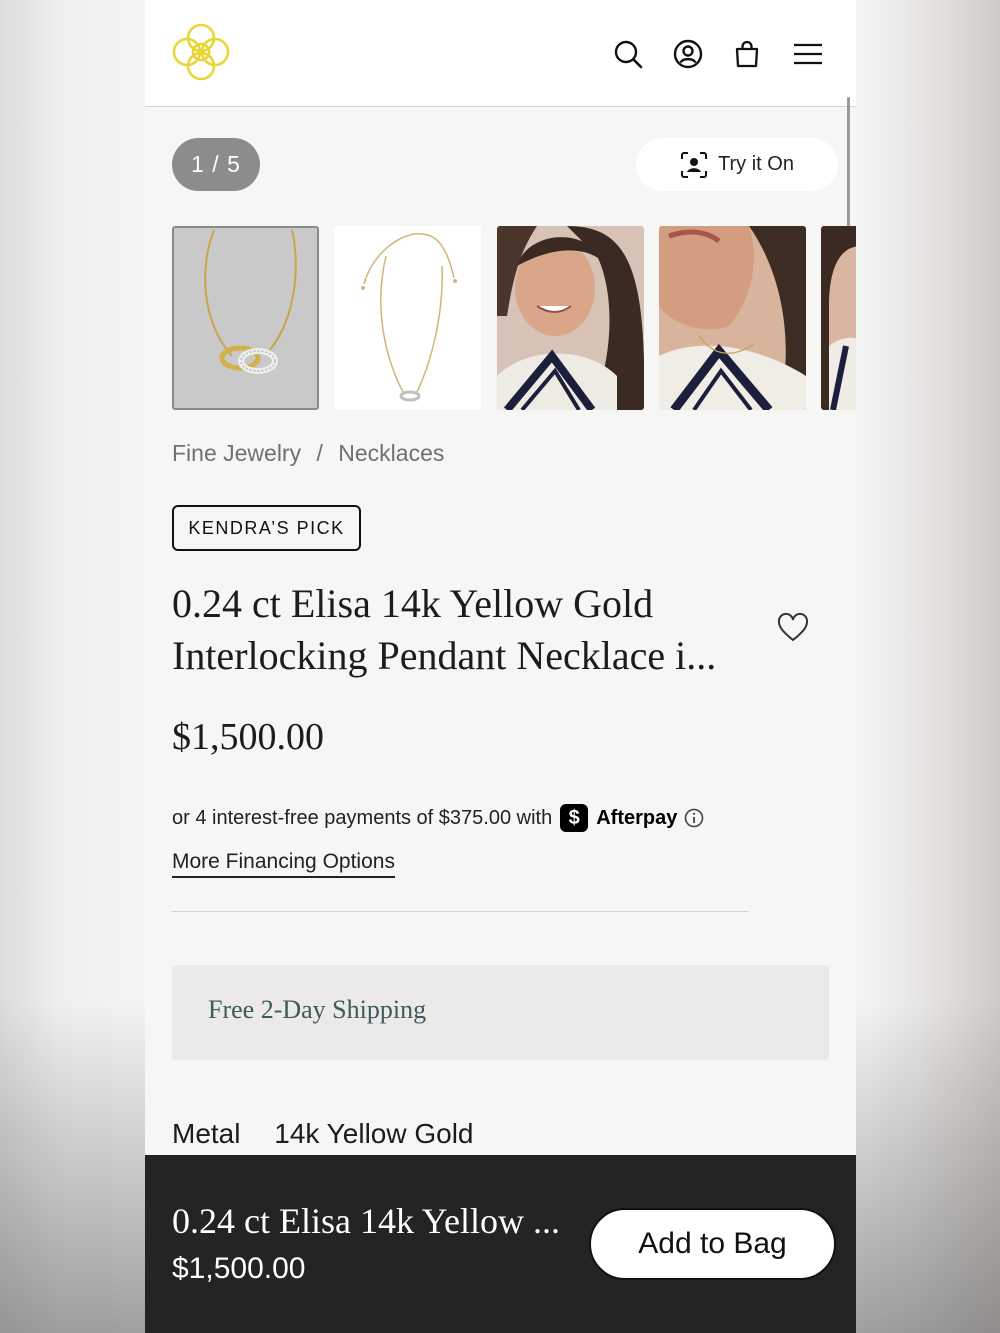  I want to click on metal-option: Metal 14k Yellow Gold, so click(323, 1134).